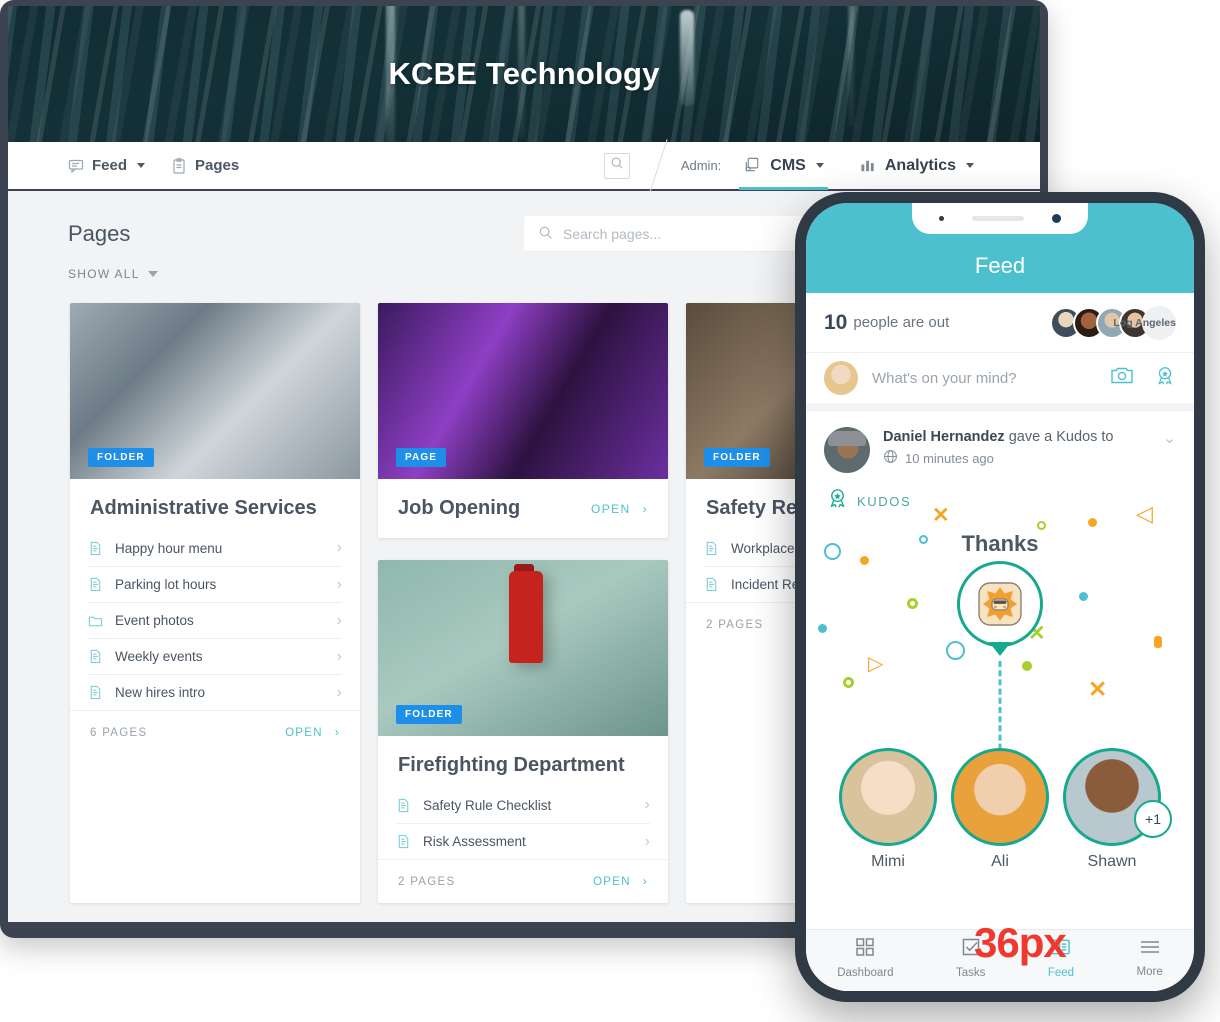 The width and height of the screenshot is (1220, 1022). What do you see at coordinates (1000, 543) in the screenshot?
I see `kudos-message: Thanks` at bounding box center [1000, 543].